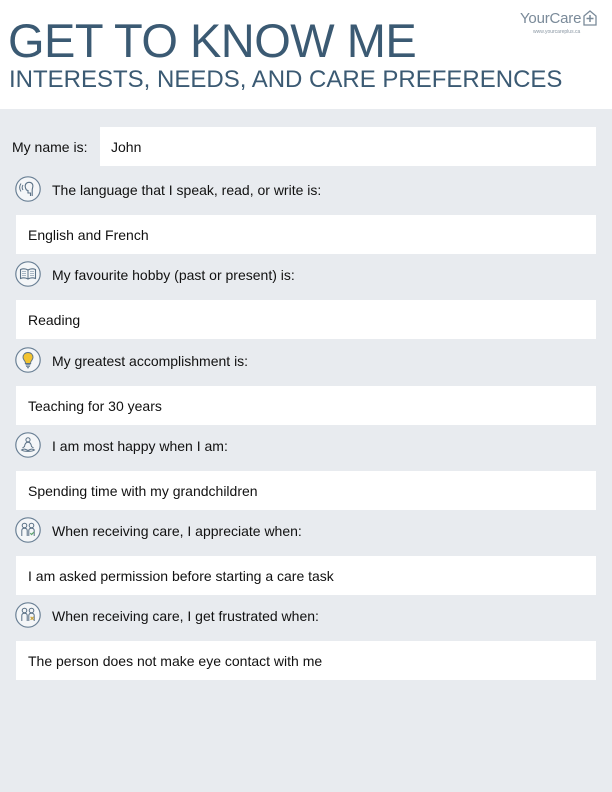  What do you see at coordinates (306, 490) in the screenshot?
I see `answer-field: Spending time with my grandchildren` at bounding box center [306, 490].